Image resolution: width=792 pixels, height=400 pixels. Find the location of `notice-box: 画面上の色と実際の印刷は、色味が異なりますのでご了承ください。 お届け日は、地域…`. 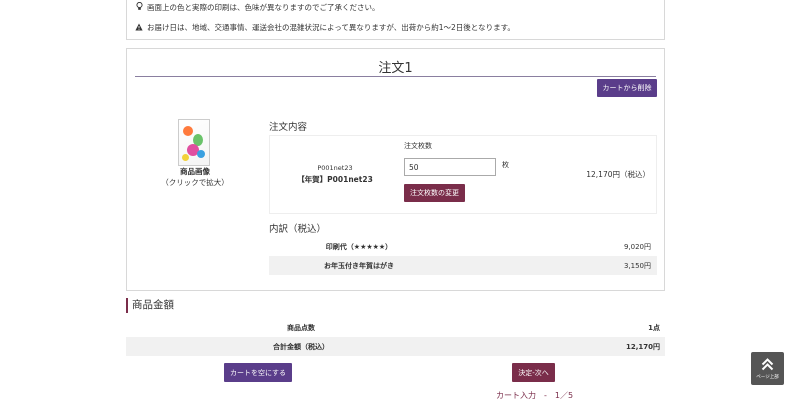

notice-box: 画面上の色と実際の印刷は、色味が異なりますのでご了承ください。 お届け日は、地域… is located at coordinates (395, 20).